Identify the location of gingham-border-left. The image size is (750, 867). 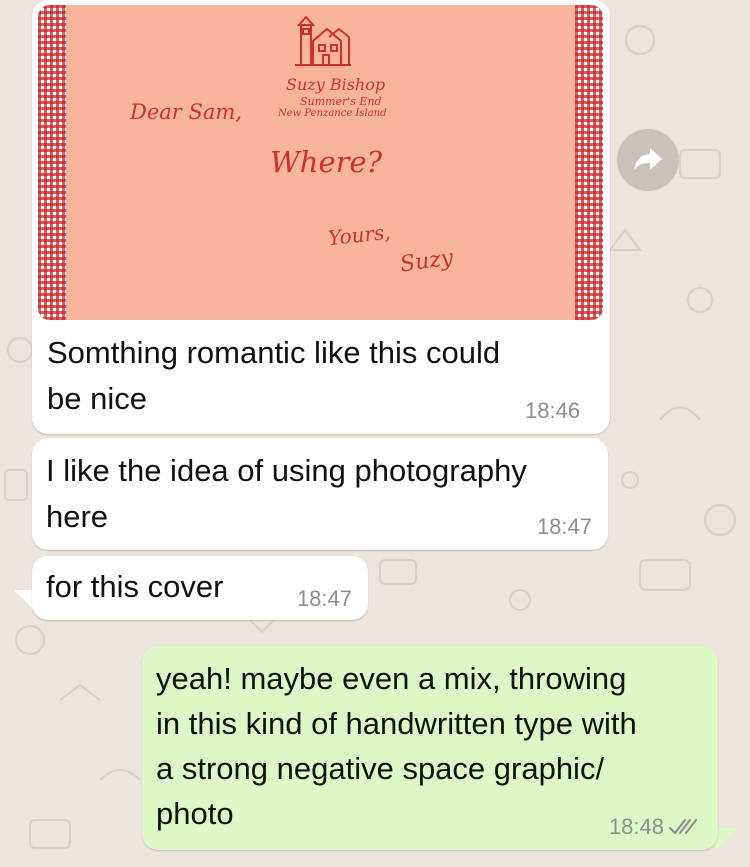
(52, 162).